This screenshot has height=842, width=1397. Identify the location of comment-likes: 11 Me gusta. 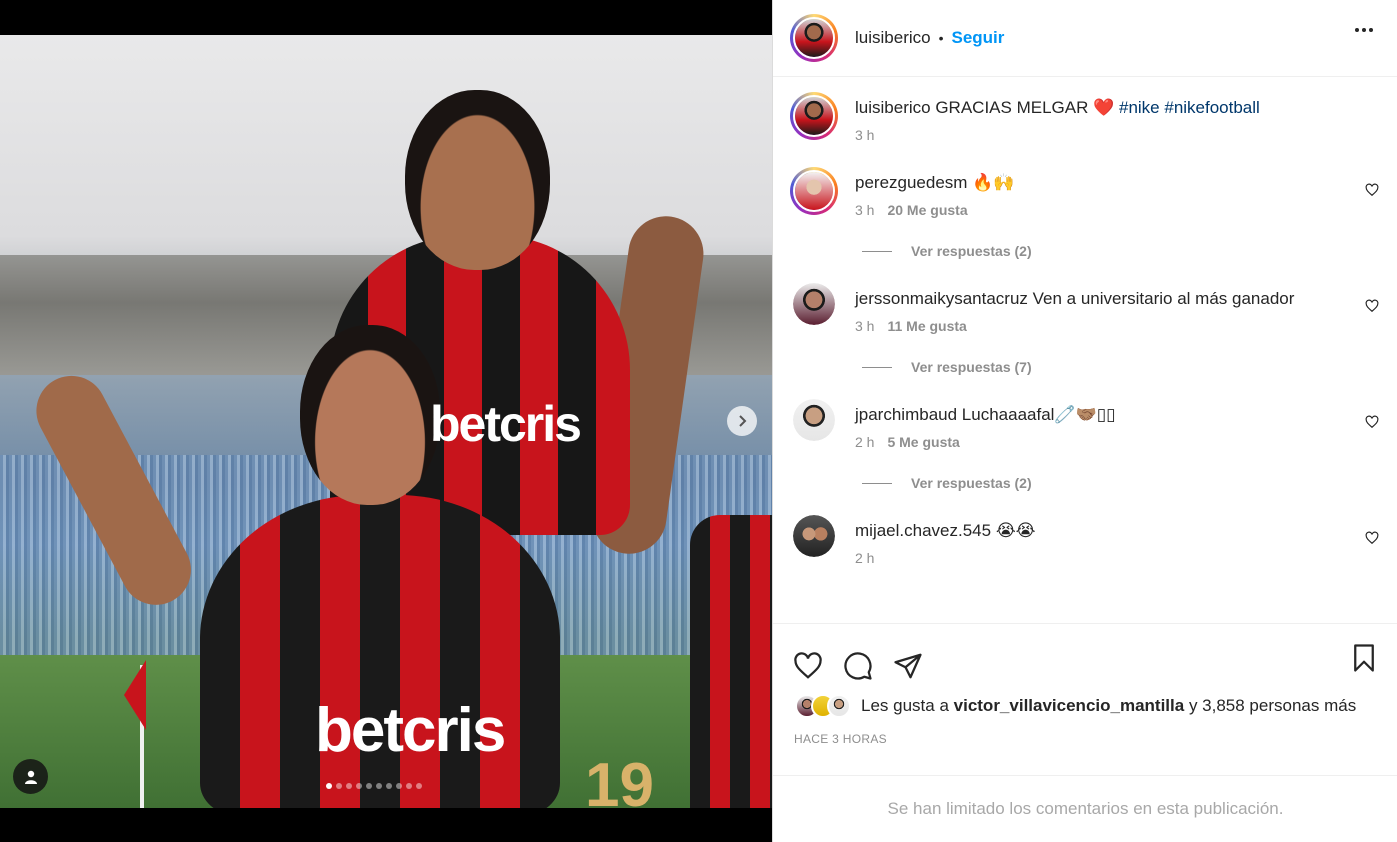
(926, 326).